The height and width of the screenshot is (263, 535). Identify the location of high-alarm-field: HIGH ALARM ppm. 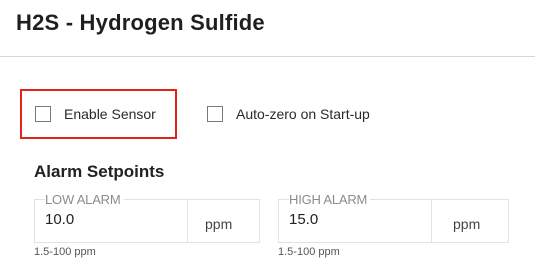
(393, 217).